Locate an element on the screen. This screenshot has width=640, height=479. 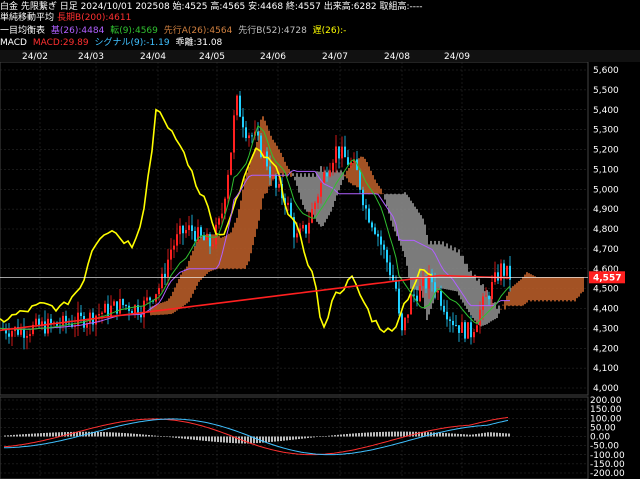
price-tick-label: 5,100 is located at coordinates (606, 170).